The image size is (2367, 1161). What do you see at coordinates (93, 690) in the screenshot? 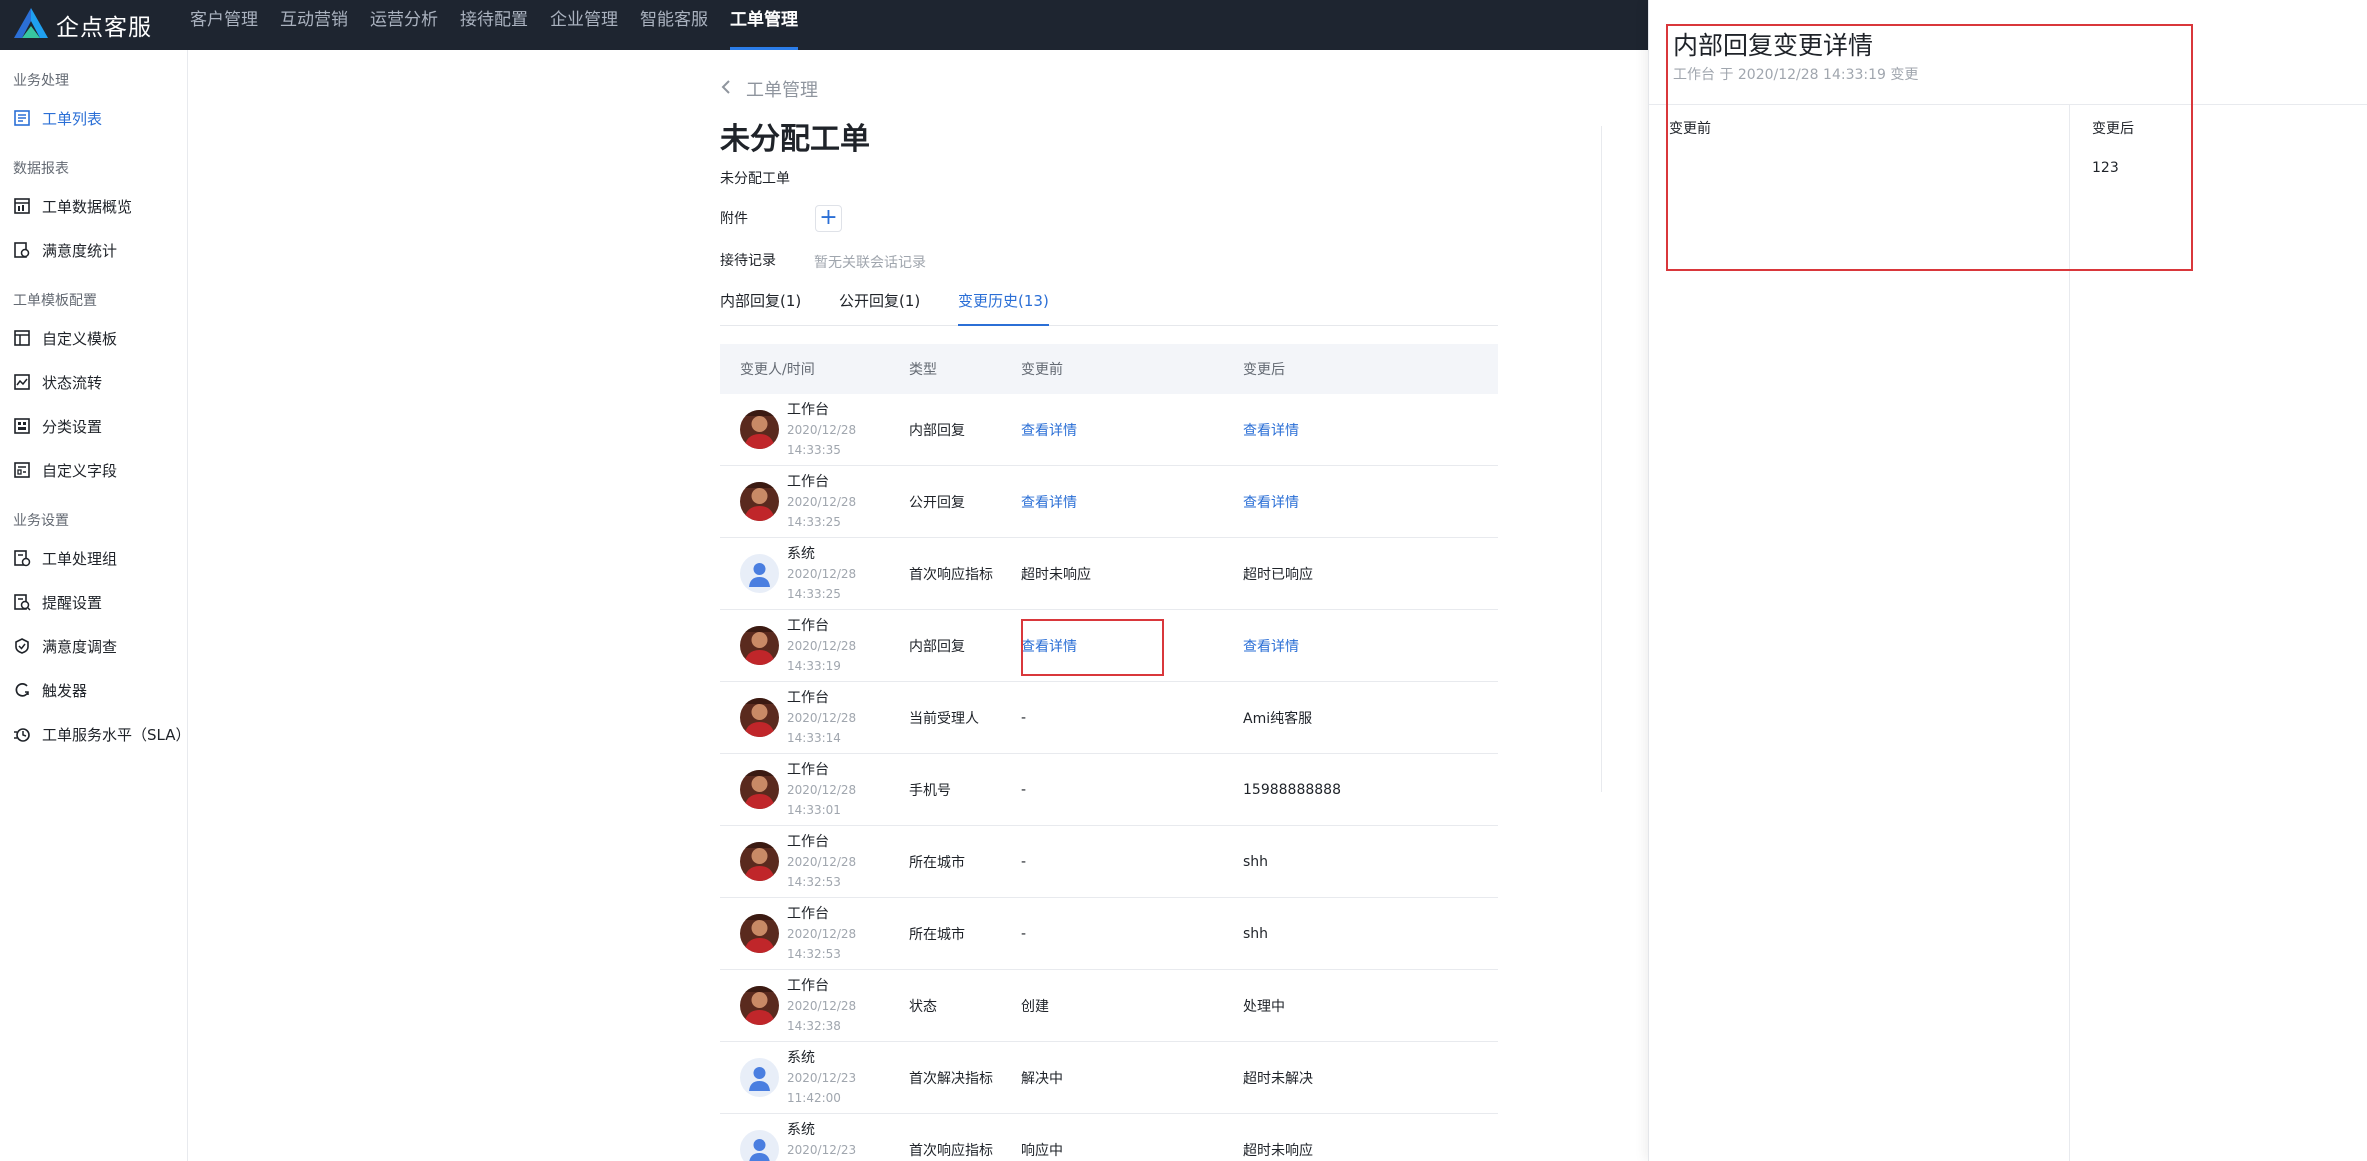
I see `sidebar-item: 触发器` at bounding box center [93, 690].